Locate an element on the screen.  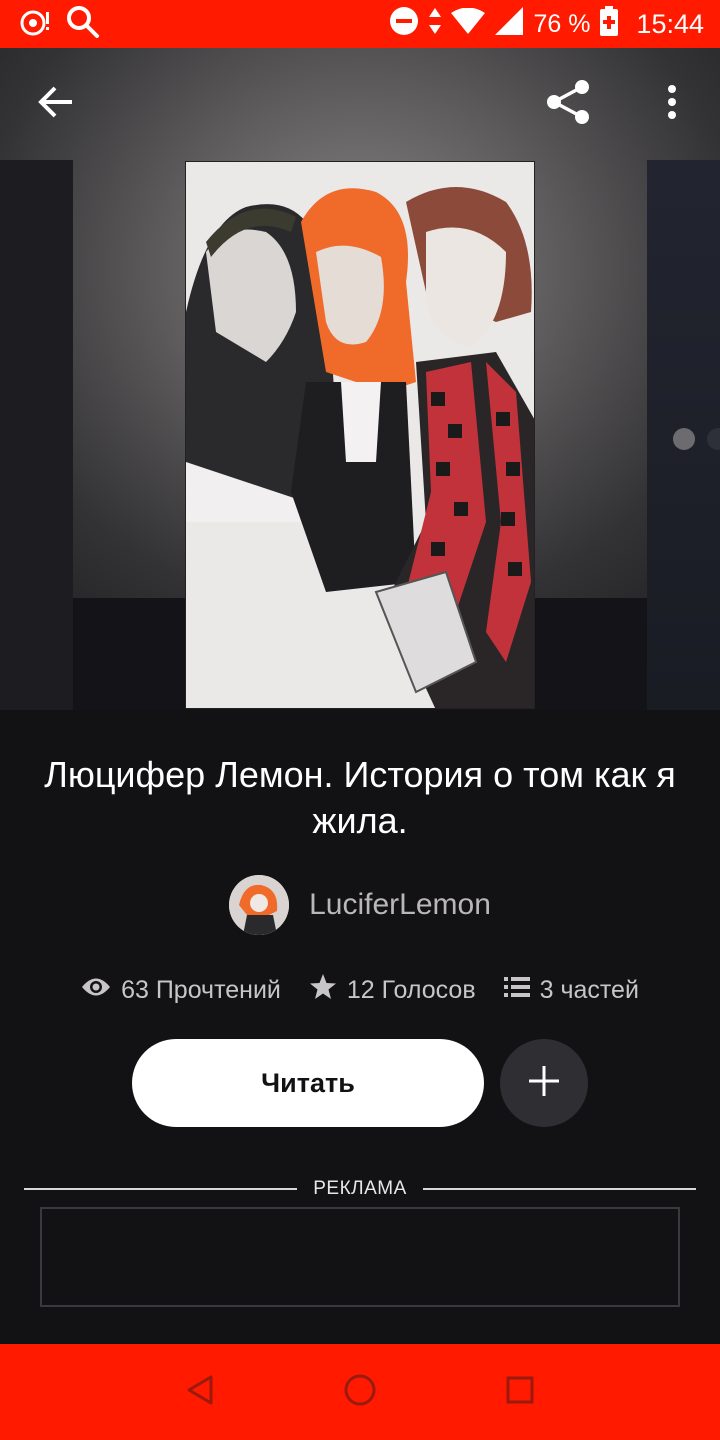
add-to-library-button is located at coordinates (544, 1083).